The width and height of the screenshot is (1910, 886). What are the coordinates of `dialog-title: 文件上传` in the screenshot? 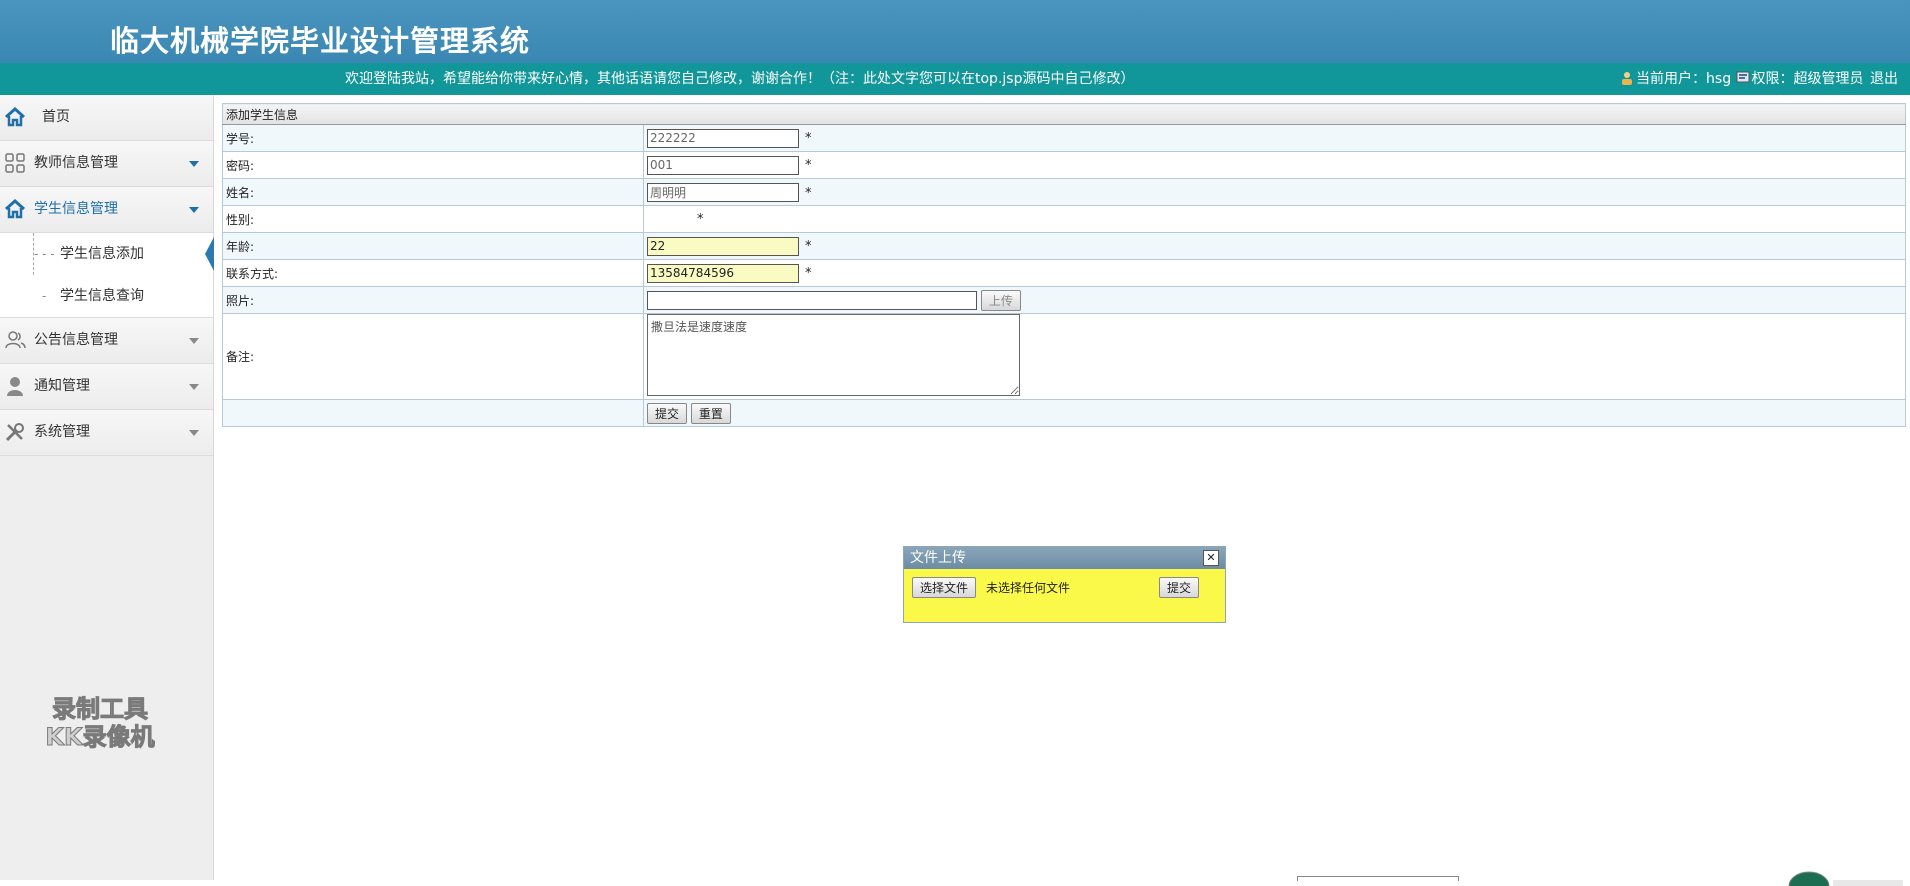 It's located at (1064, 558).